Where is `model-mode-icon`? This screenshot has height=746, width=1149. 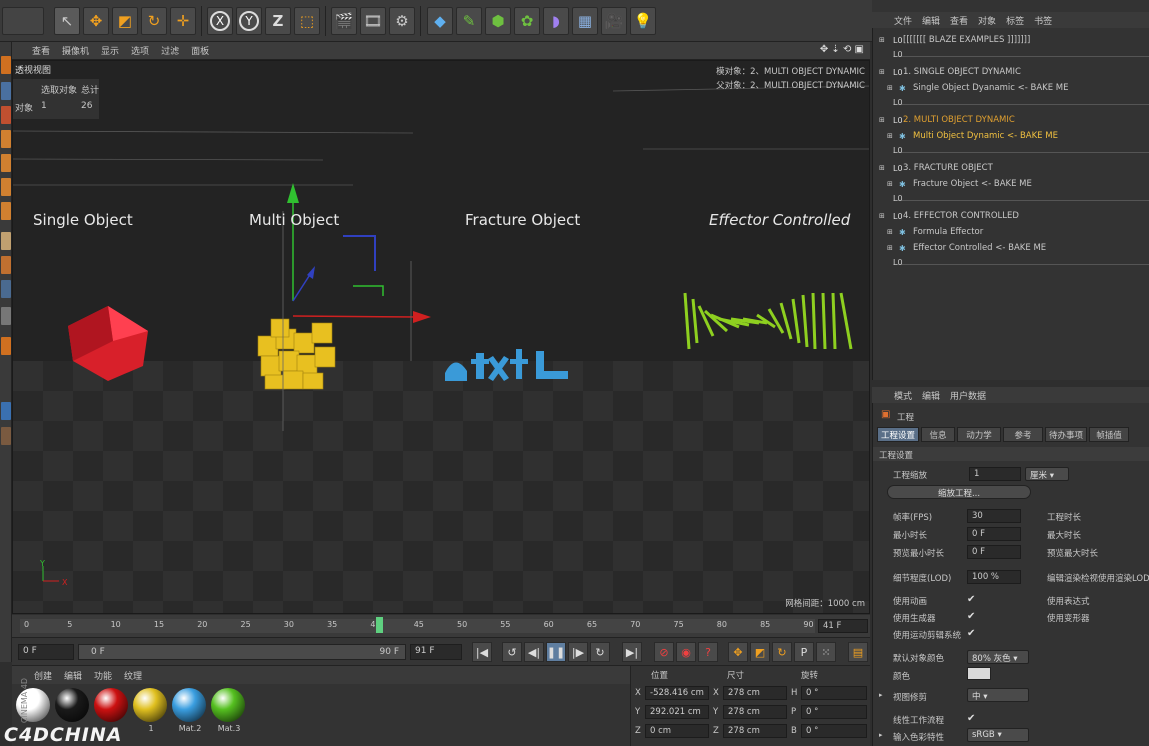
model-mode-icon is located at coordinates (6, 91).